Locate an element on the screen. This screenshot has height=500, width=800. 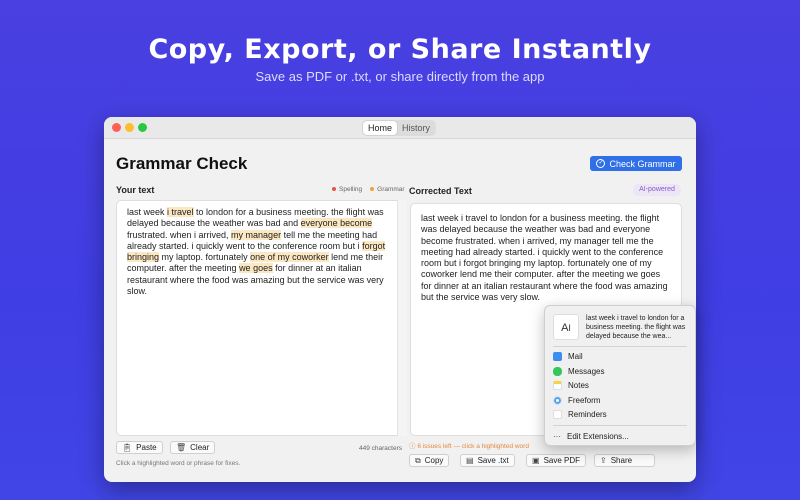
text-document-icon: AI is located at coordinates (566, 327).